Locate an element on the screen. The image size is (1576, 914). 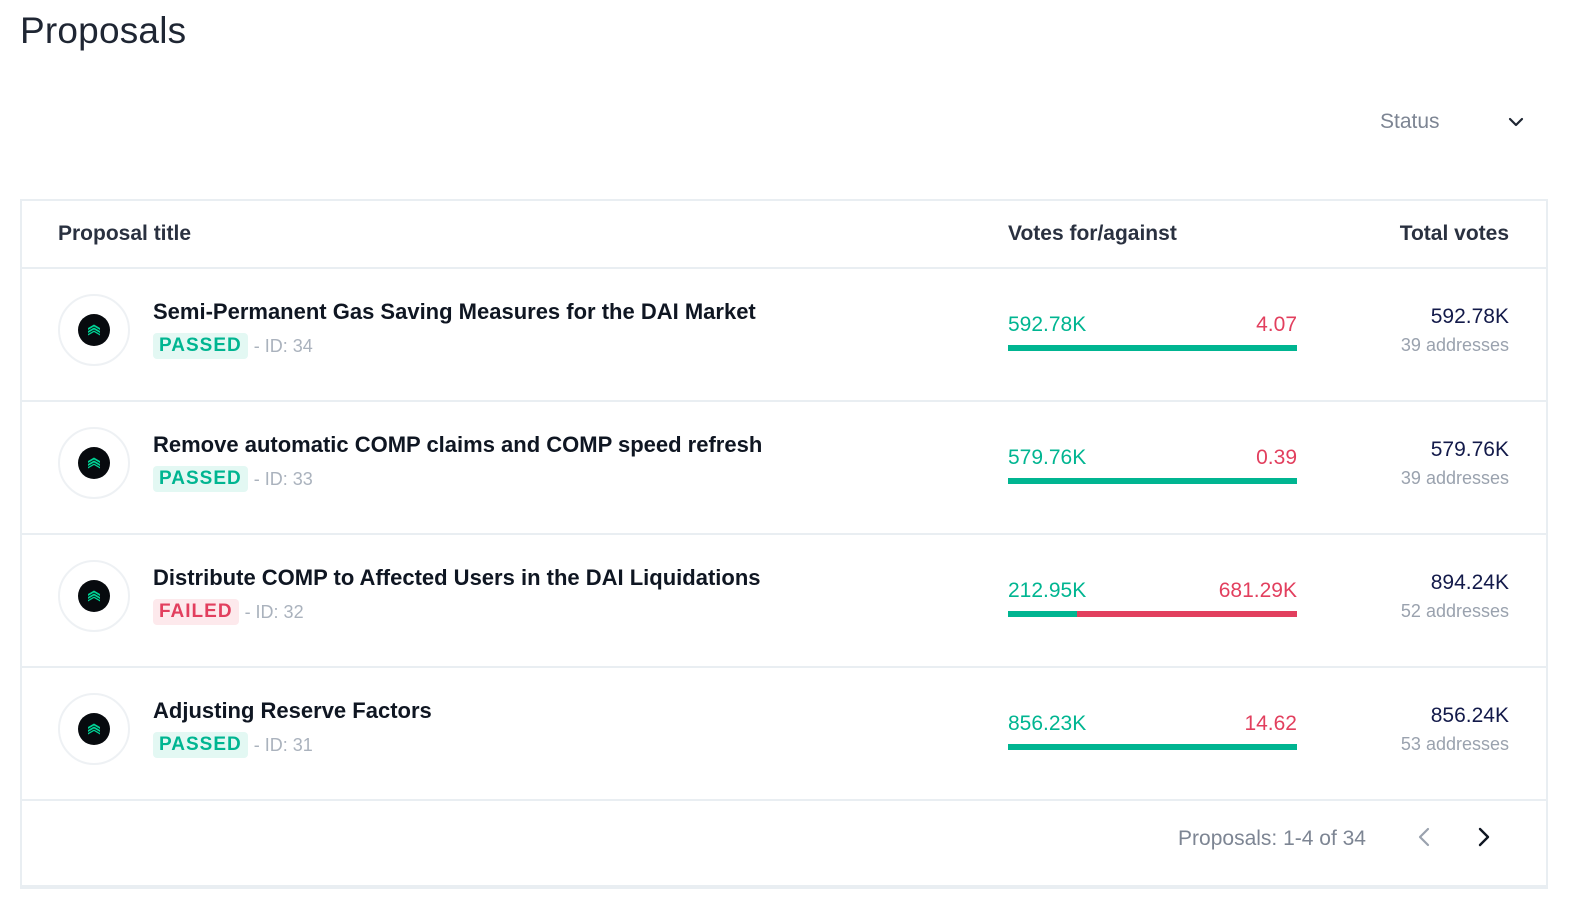
proposal-meta: PASSED - ID: 33 is located at coordinates (233, 479).